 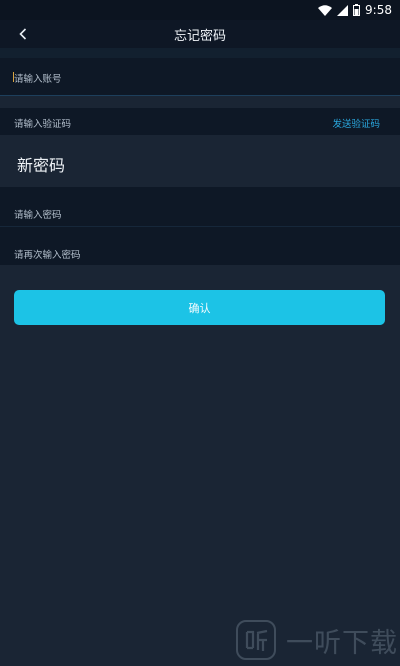 I want to click on confirm-button-label: 确认, so click(x=199, y=308).